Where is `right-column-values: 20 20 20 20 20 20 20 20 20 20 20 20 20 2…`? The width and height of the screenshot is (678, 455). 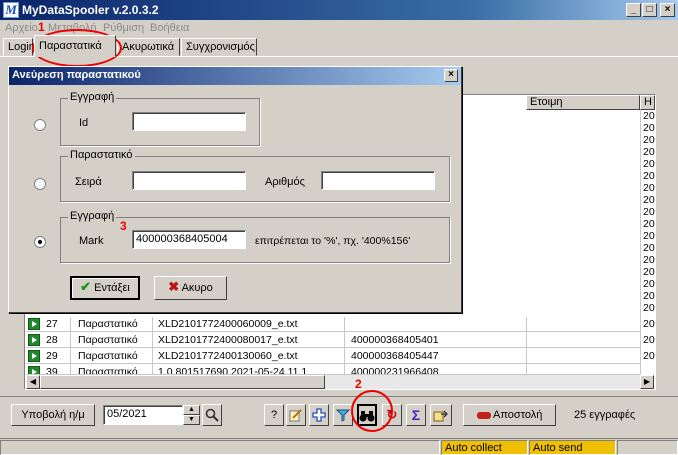 right-column-values: 20 20 20 20 20 20 20 20 20 20 20 20 20 2… is located at coordinates (647, 212).